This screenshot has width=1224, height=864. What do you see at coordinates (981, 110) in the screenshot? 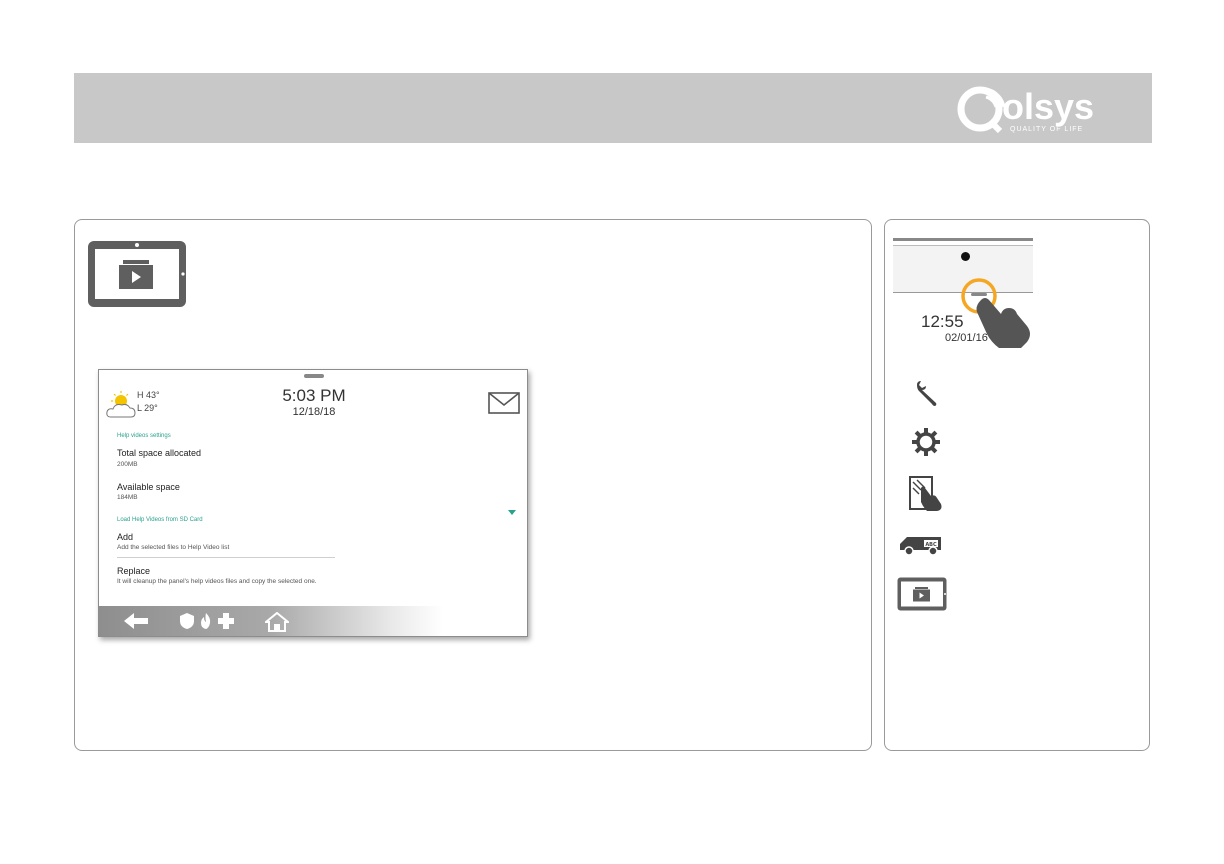
I see `logo-q-icon` at bounding box center [981, 110].